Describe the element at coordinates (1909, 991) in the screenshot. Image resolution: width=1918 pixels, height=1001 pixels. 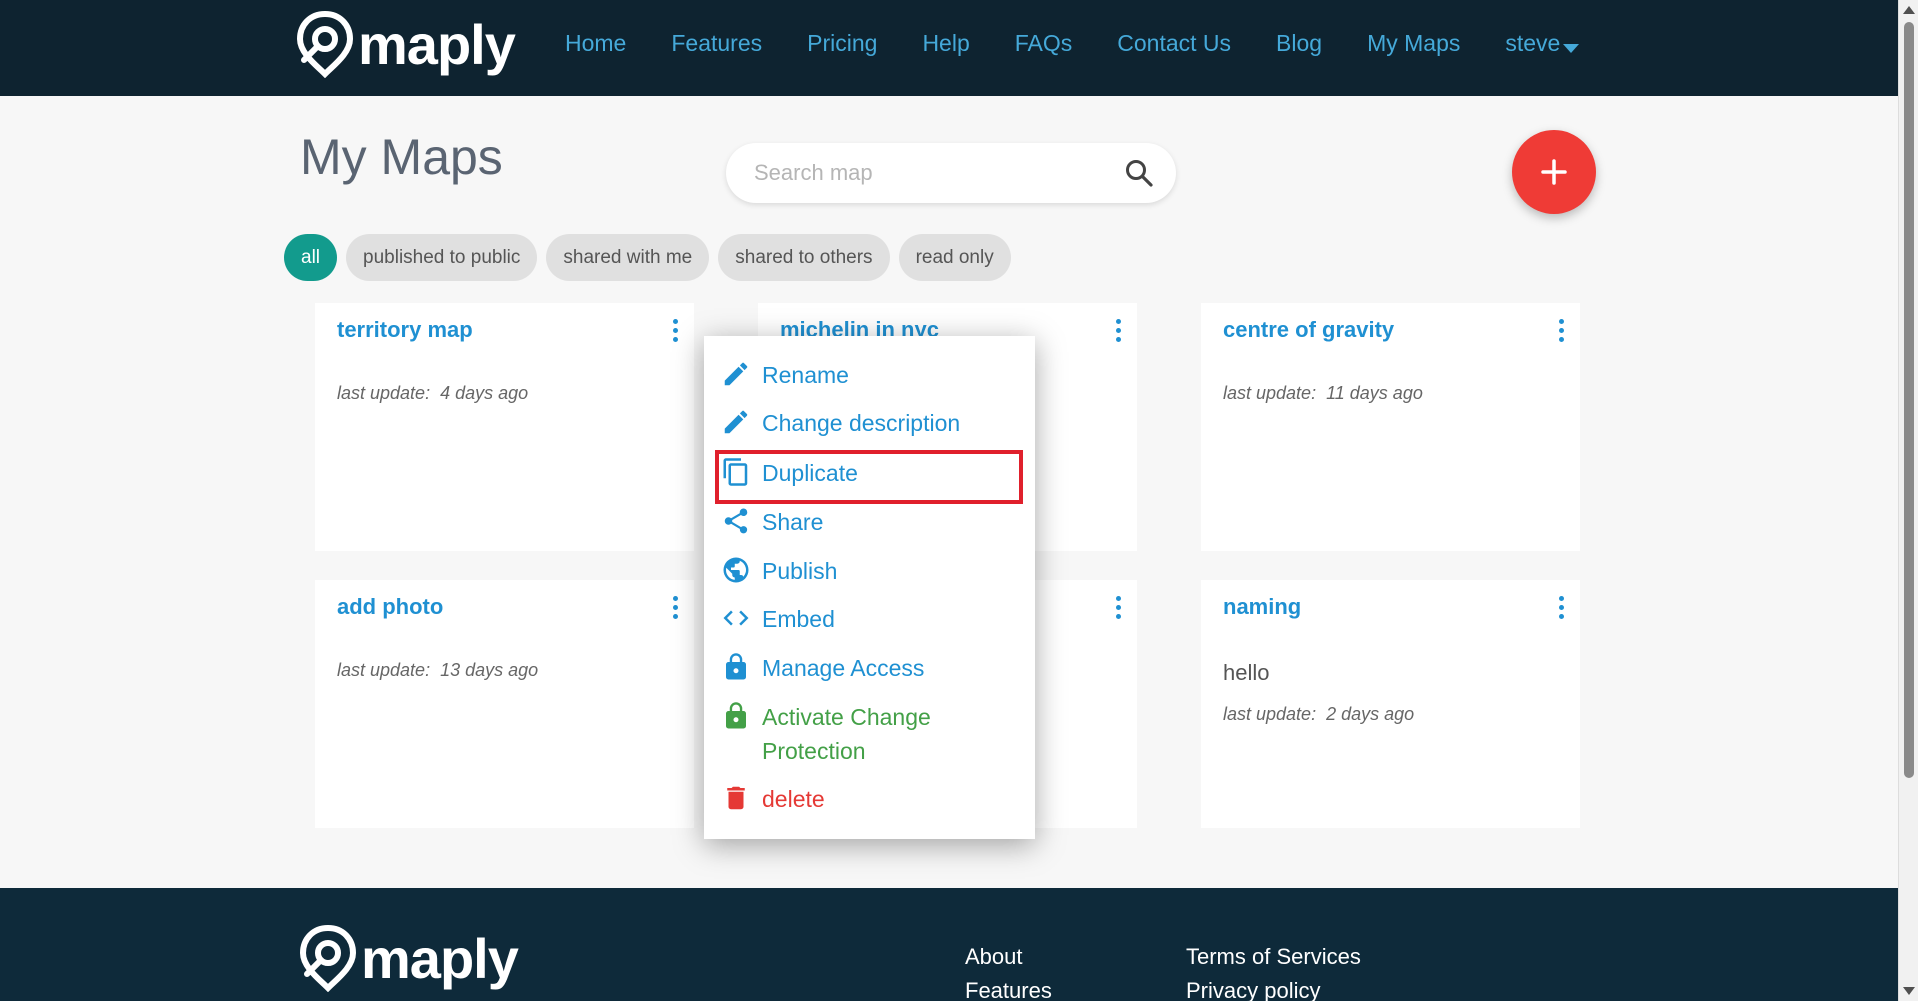
I see `scroll-down-arrow-icon` at that location.